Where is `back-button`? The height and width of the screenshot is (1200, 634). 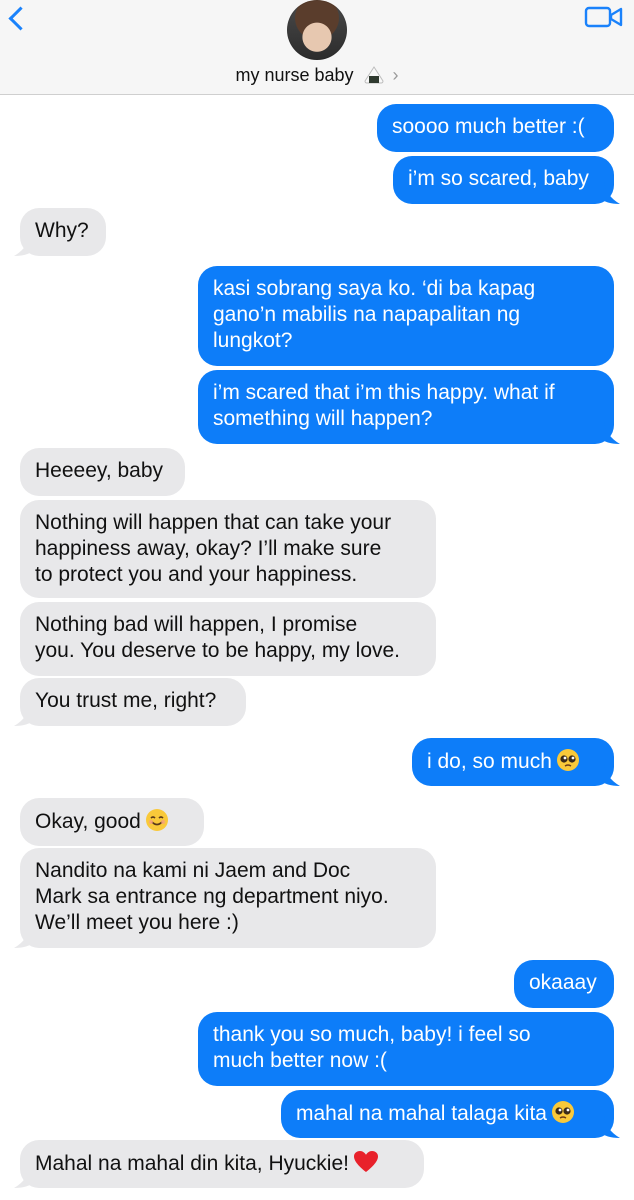 back-button is located at coordinates (22, 20).